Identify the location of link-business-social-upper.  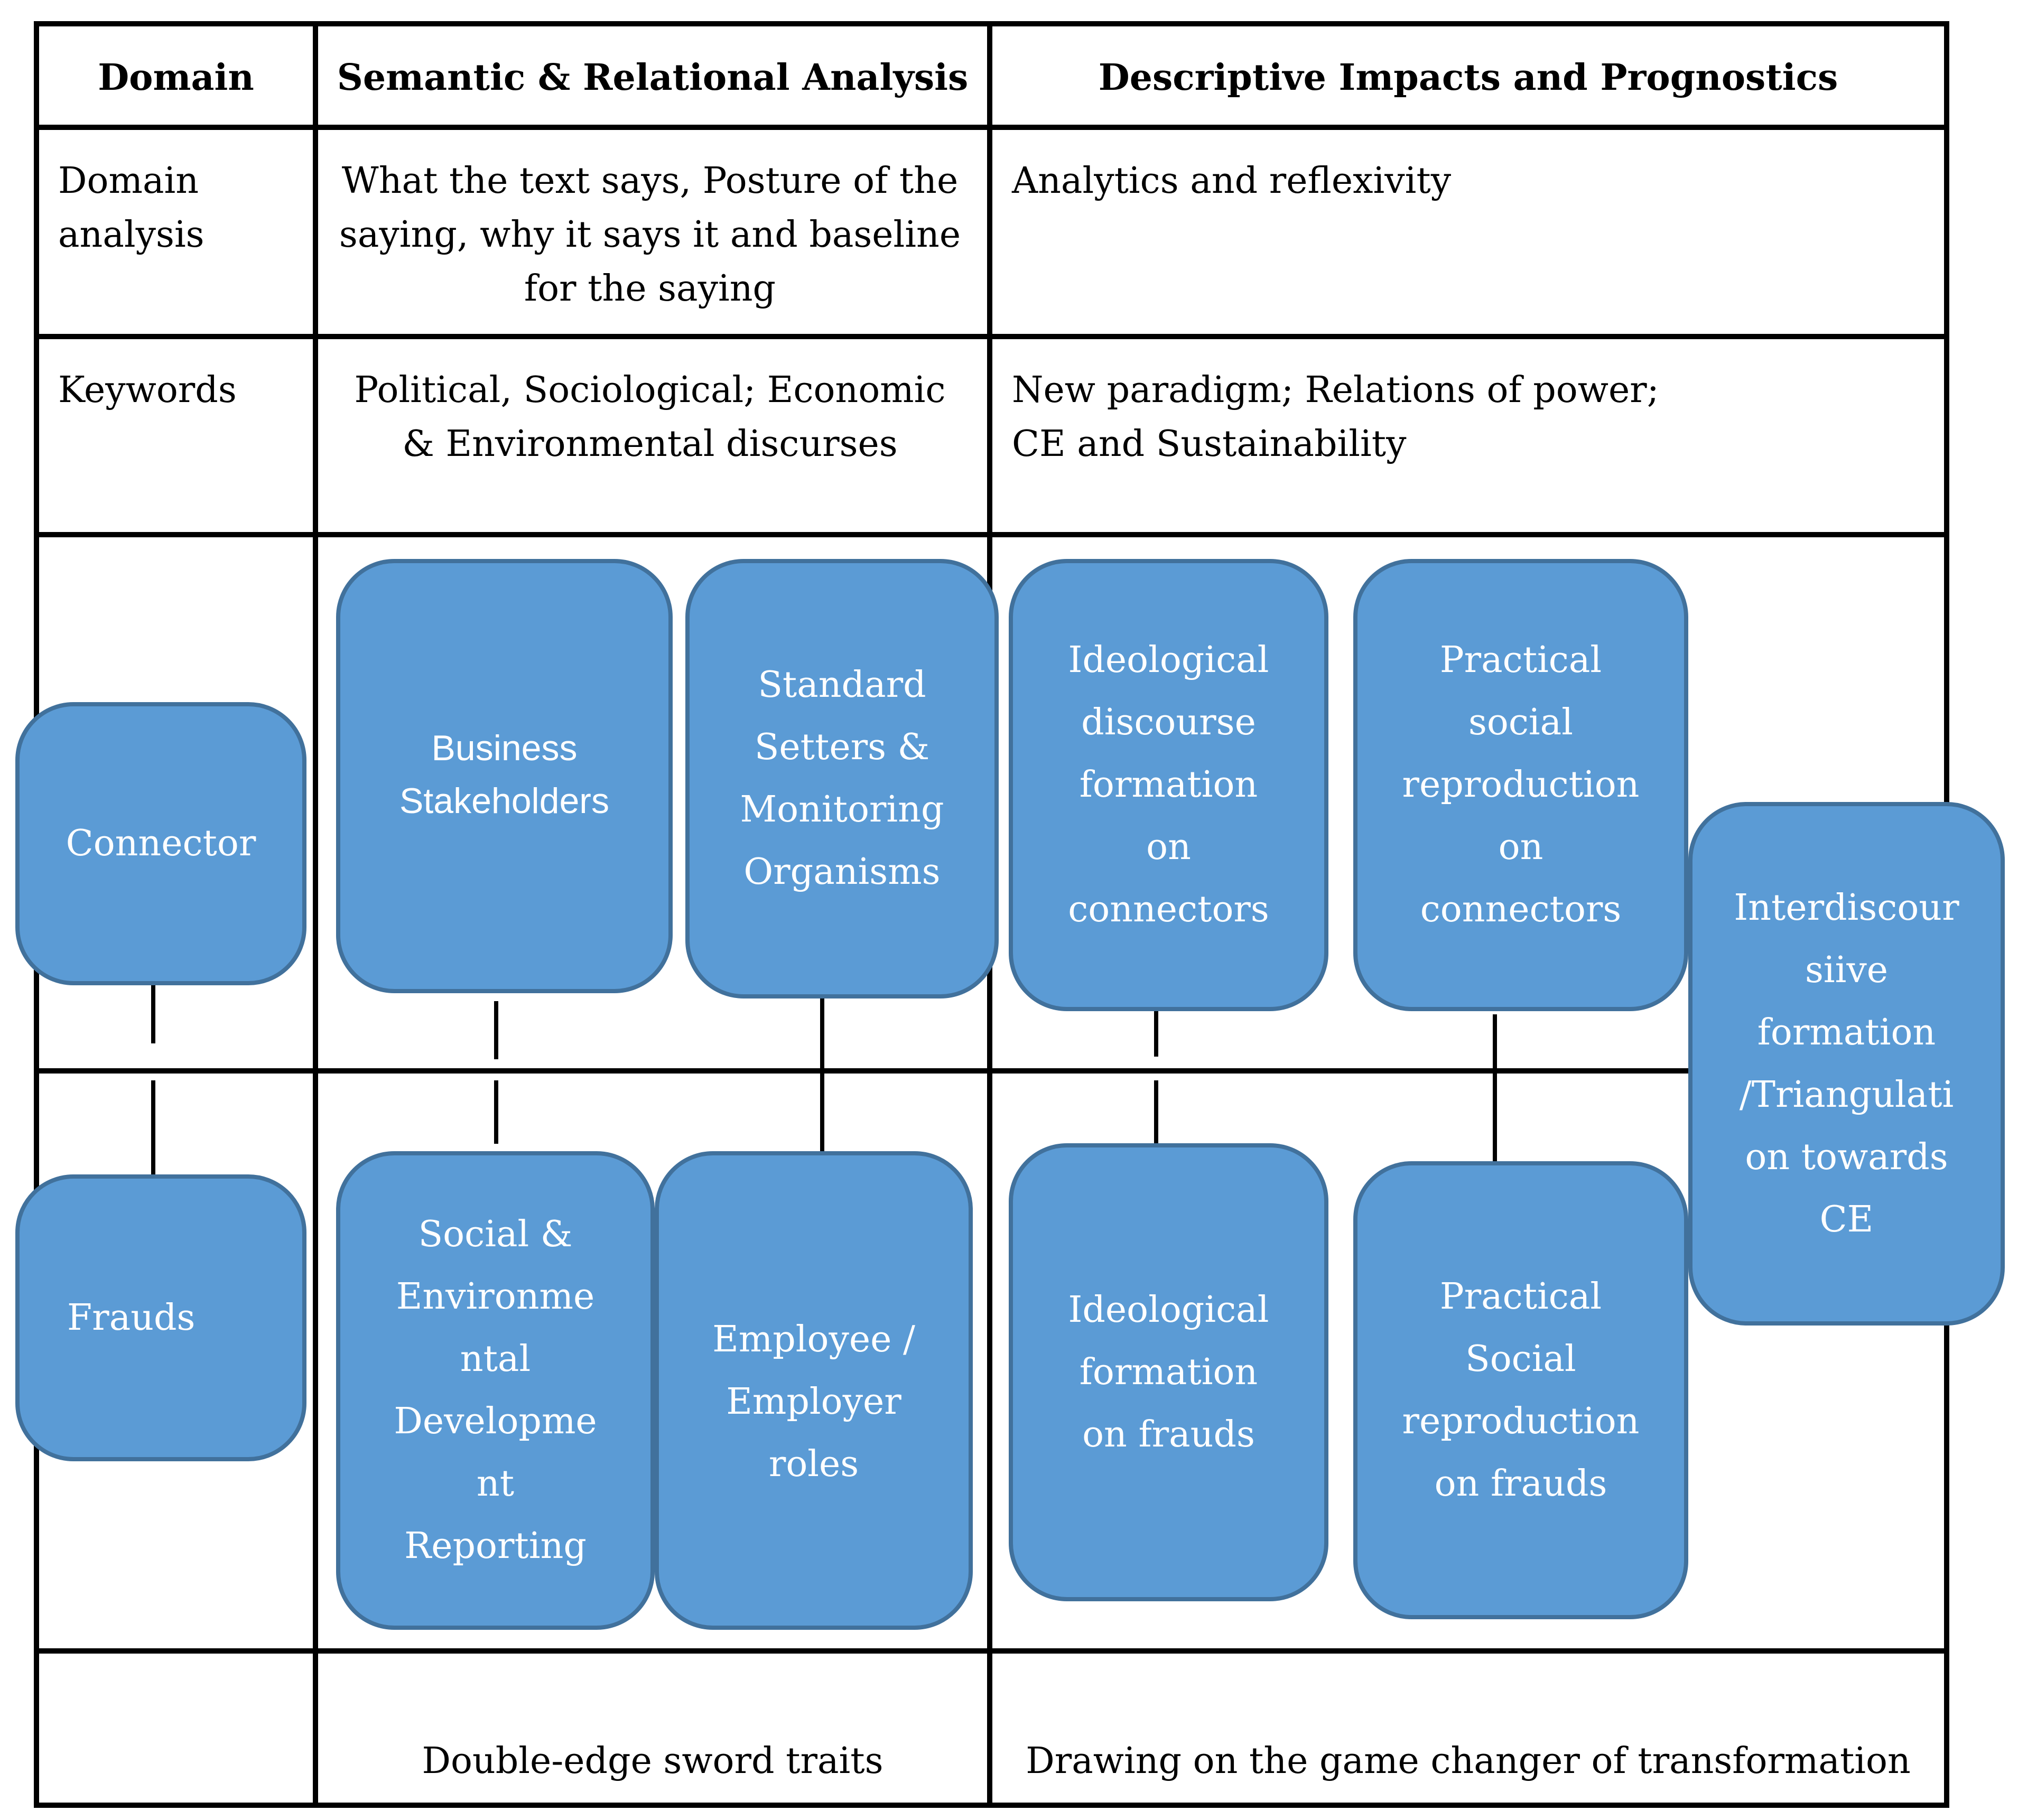
(496, 1030).